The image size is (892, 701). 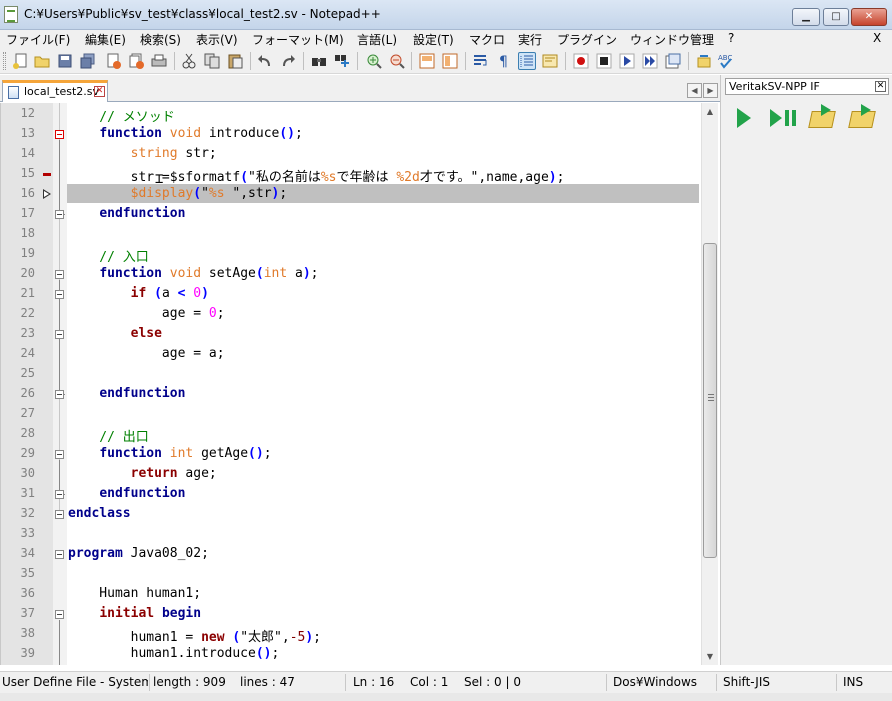 I want to click on redo-icon, so click(x=288, y=61).